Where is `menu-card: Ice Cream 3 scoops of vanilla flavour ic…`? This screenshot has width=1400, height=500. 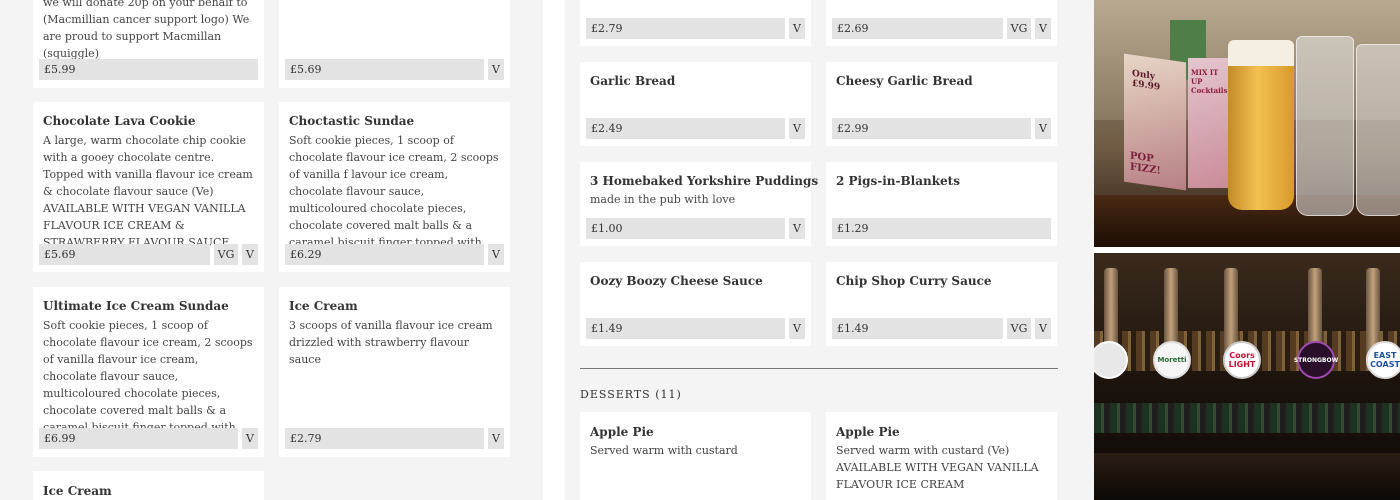
menu-card: Ice Cream 3 scoops of vanilla flavour ic… is located at coordinates (394, 372).